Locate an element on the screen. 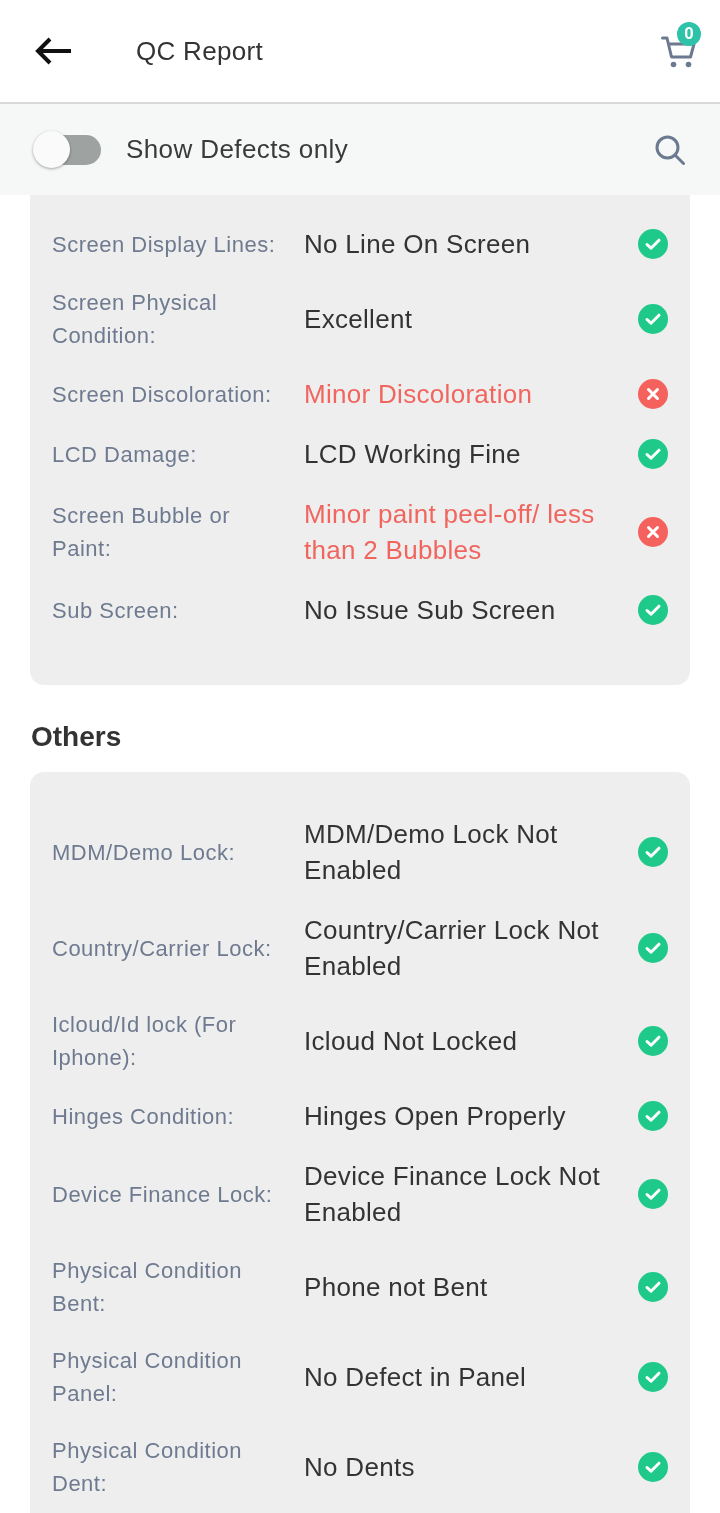  field-label: MDM/Demo Lock: is located at coordinates (144, 852).